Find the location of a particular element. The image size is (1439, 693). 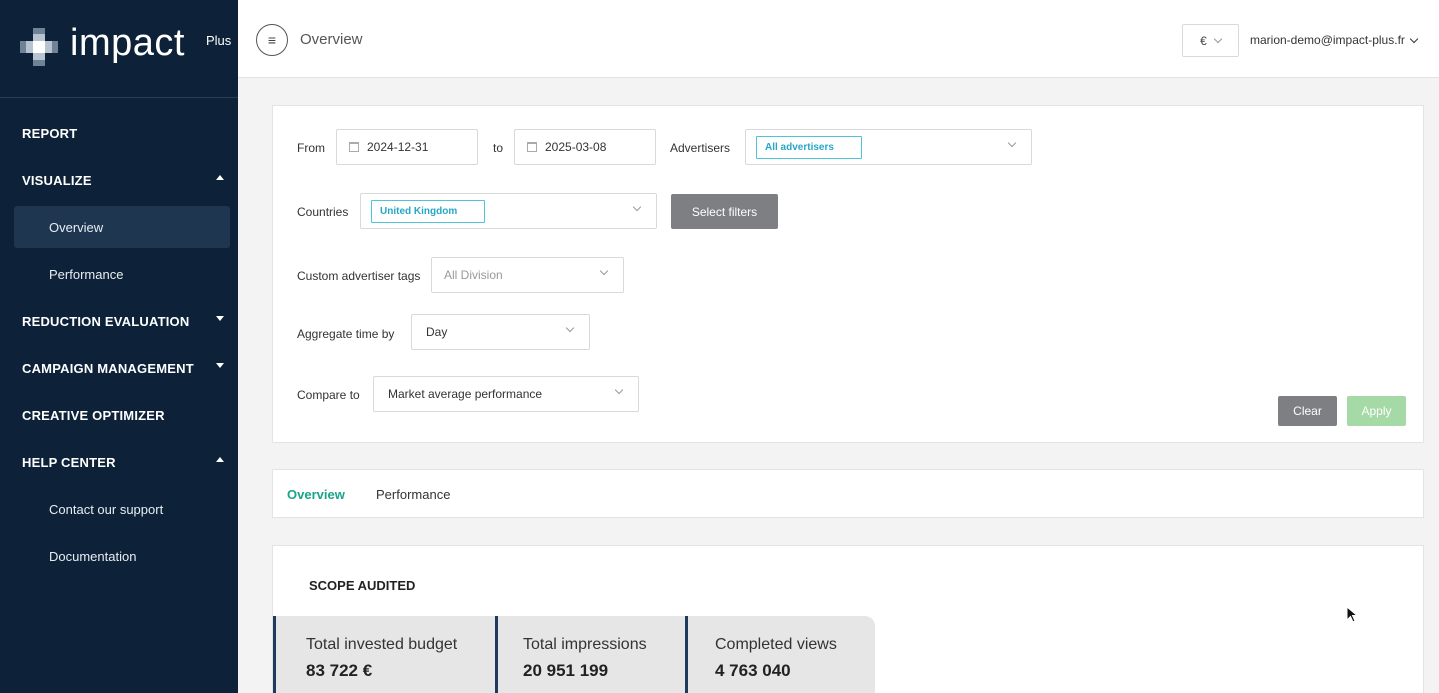

aggregate-value: Day is located at coordinates (437, 332).